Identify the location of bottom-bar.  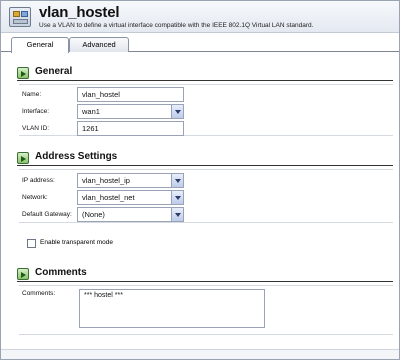
(200, 354).